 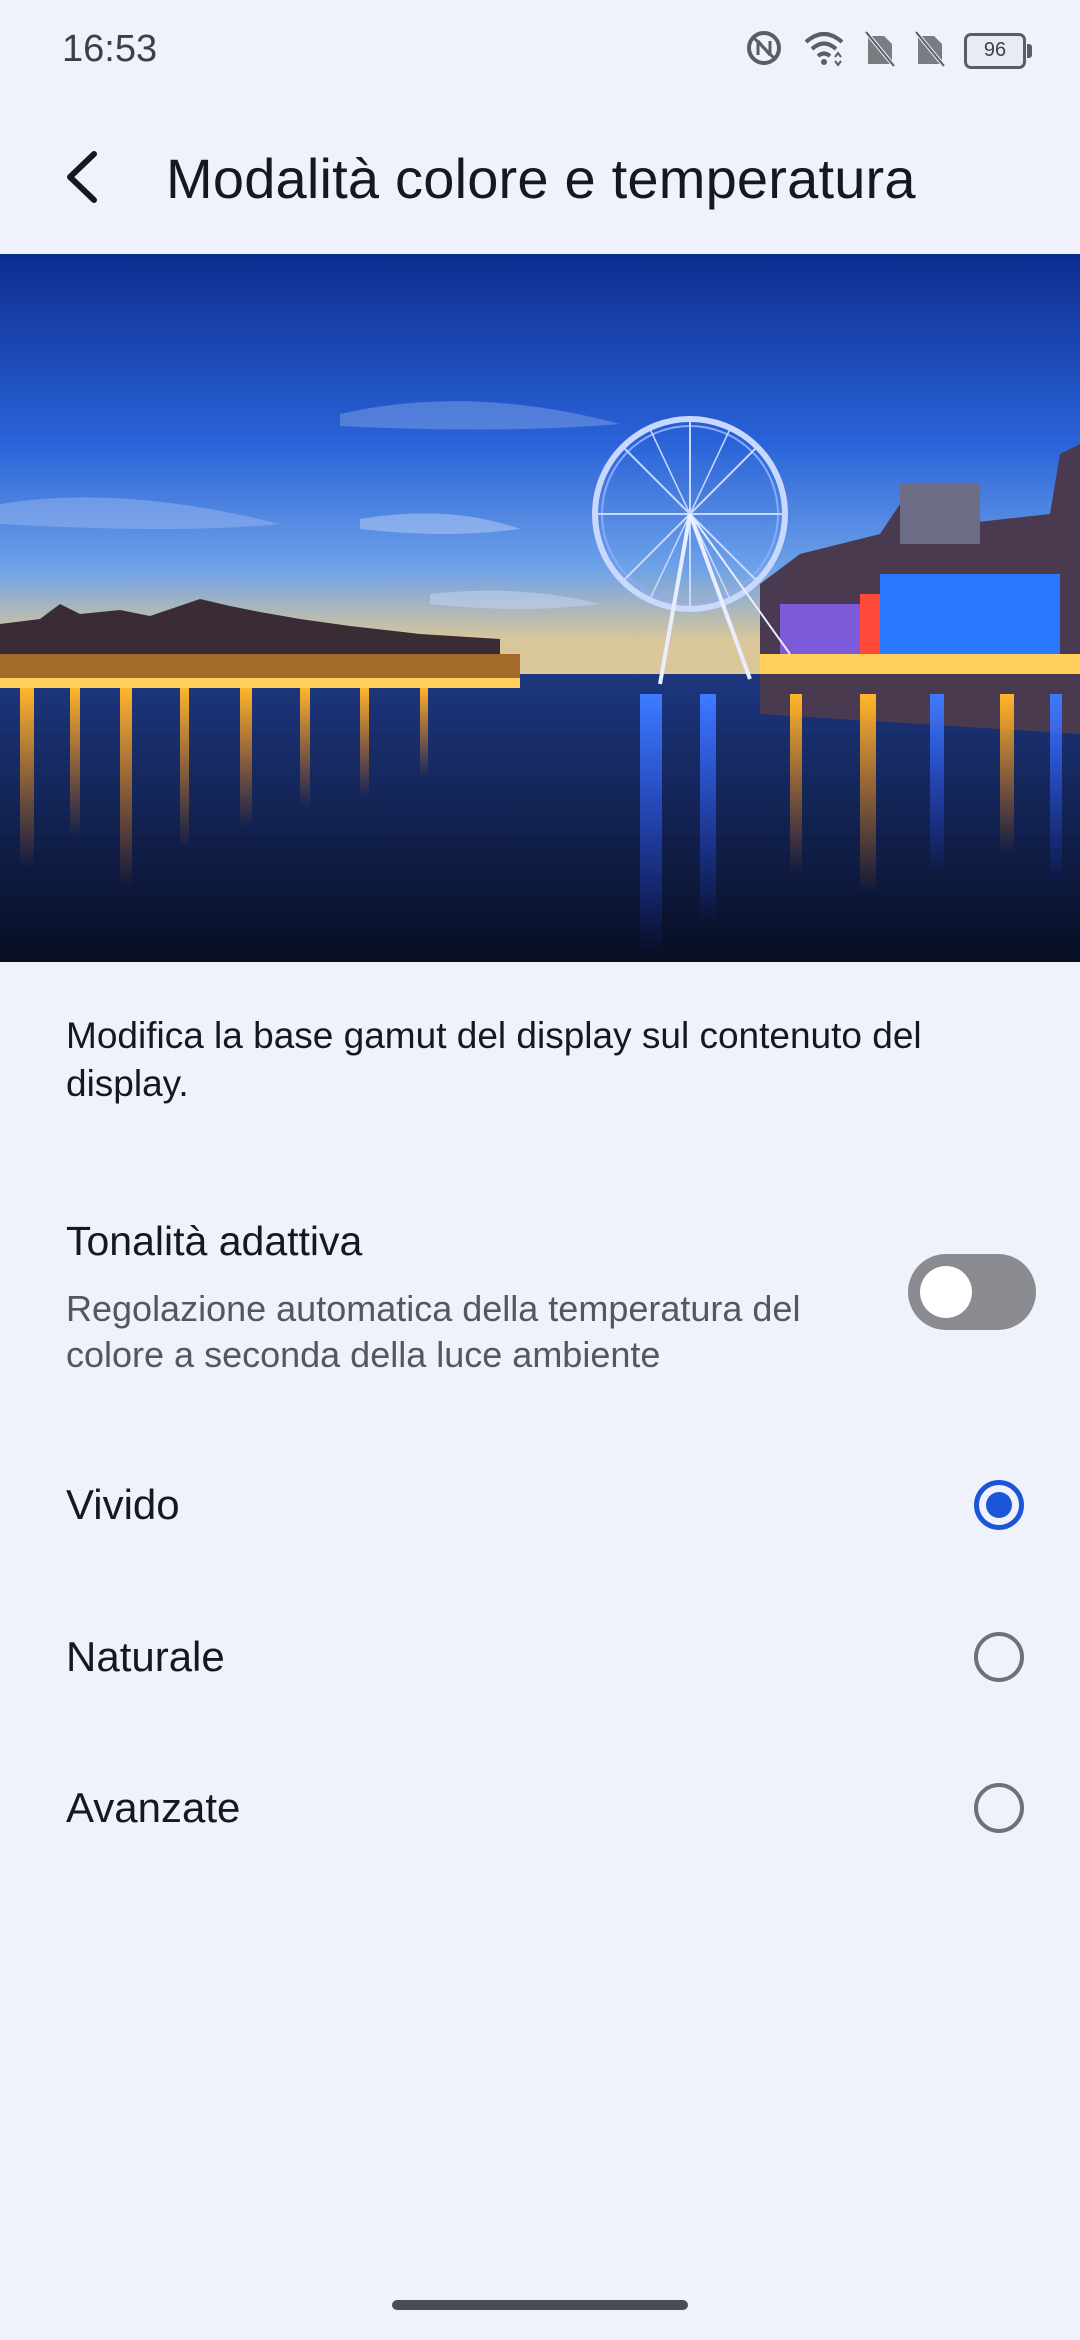 I want to click on color-mode-label: Avanzate, so click(x=153, y=1807).